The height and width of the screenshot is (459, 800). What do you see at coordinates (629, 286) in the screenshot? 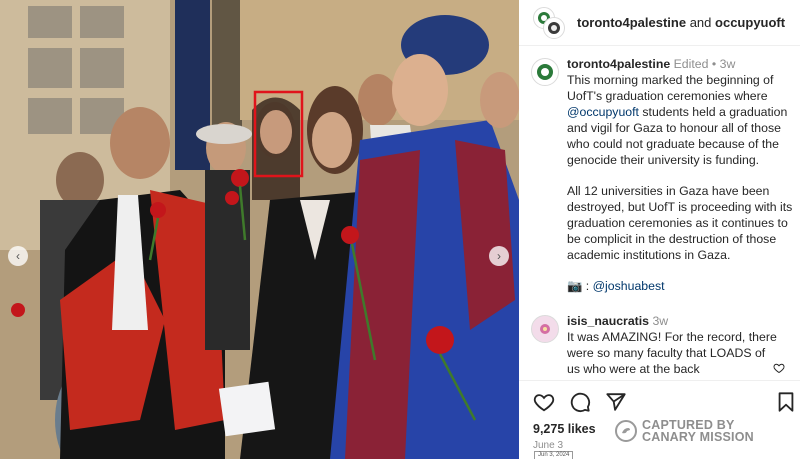
I see `credit-handle-link: @joshuabest` at bounding box center [629, 286].